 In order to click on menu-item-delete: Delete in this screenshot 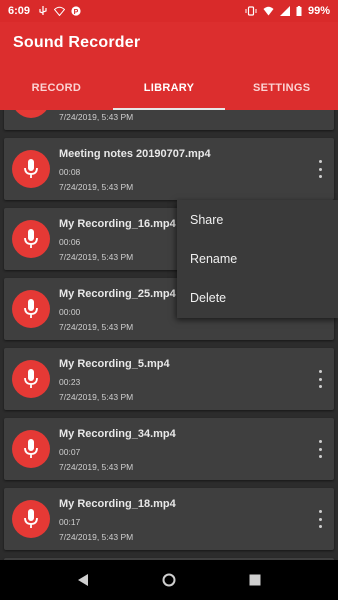, I will do `click(257, 297)`.